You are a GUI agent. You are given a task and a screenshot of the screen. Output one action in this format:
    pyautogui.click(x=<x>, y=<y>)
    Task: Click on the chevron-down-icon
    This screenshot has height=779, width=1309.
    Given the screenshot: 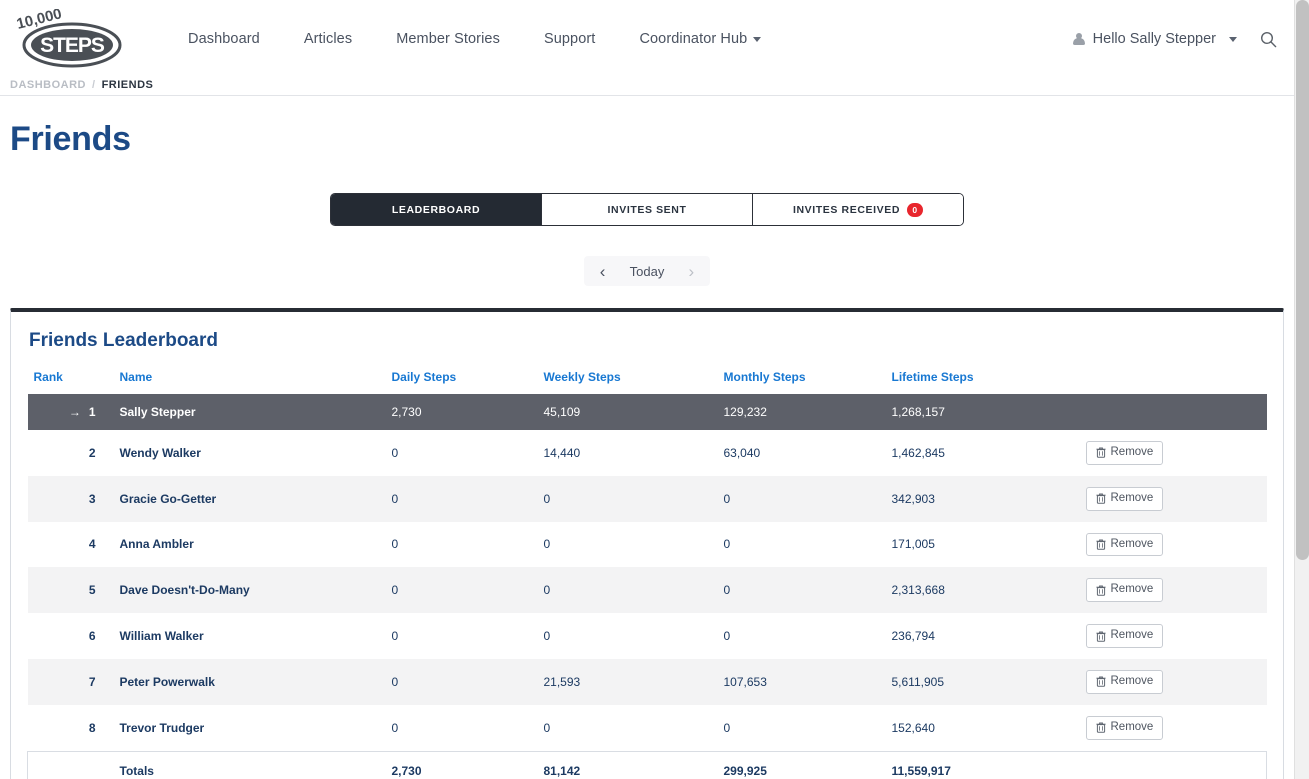 What is the action you would take?
    pyautogui.click(x=1233, y=39)
    